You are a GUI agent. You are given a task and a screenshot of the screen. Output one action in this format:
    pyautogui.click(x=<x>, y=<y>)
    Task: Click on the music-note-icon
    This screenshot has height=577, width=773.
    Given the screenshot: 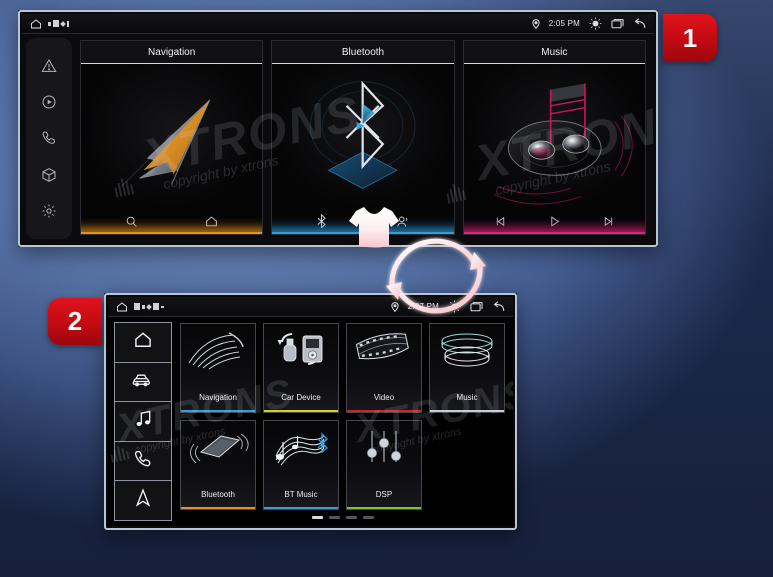 What is the action you would take?
    pyautogui.click(x=143, y=421)
    